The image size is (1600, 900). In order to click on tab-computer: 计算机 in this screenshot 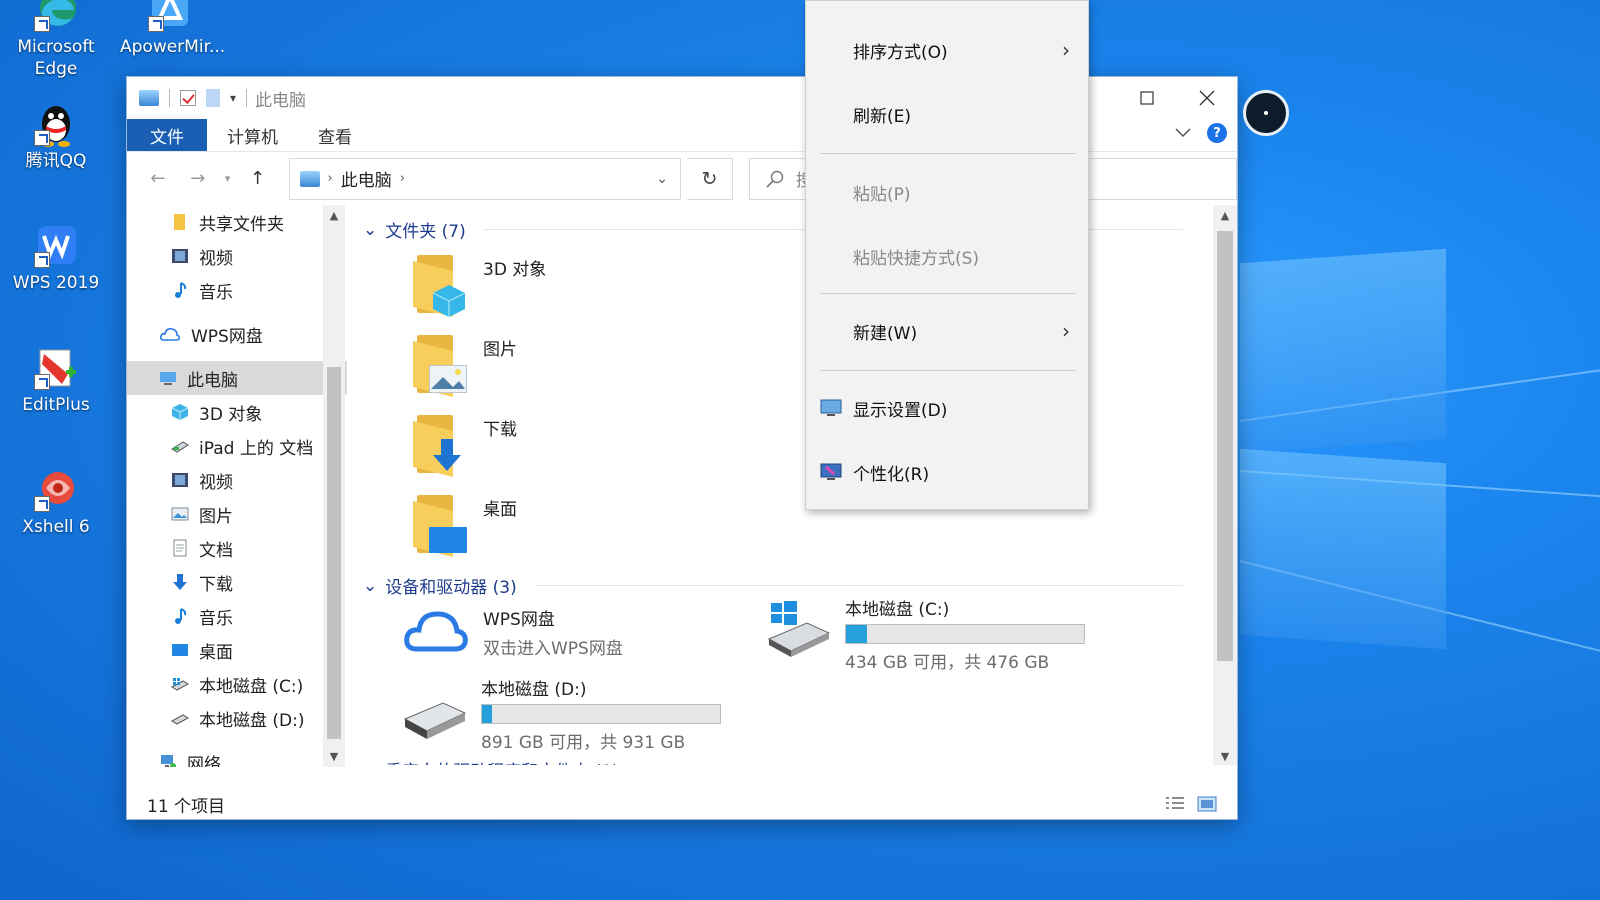, I will do `click(252, 135)`.